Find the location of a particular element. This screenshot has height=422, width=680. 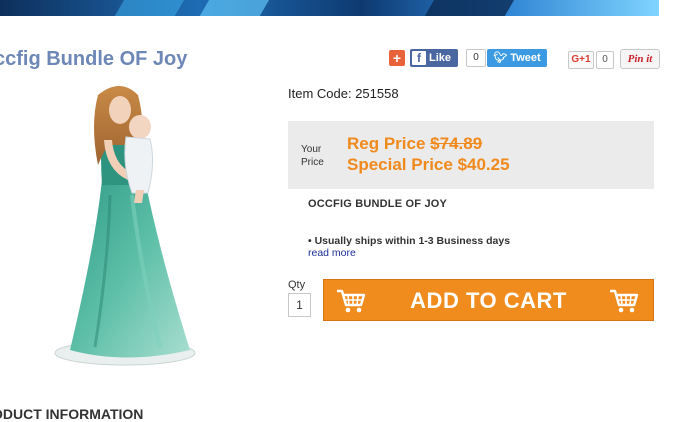

product-title: ccfig Bundle OF Joy is located at coordinates (94, 59).